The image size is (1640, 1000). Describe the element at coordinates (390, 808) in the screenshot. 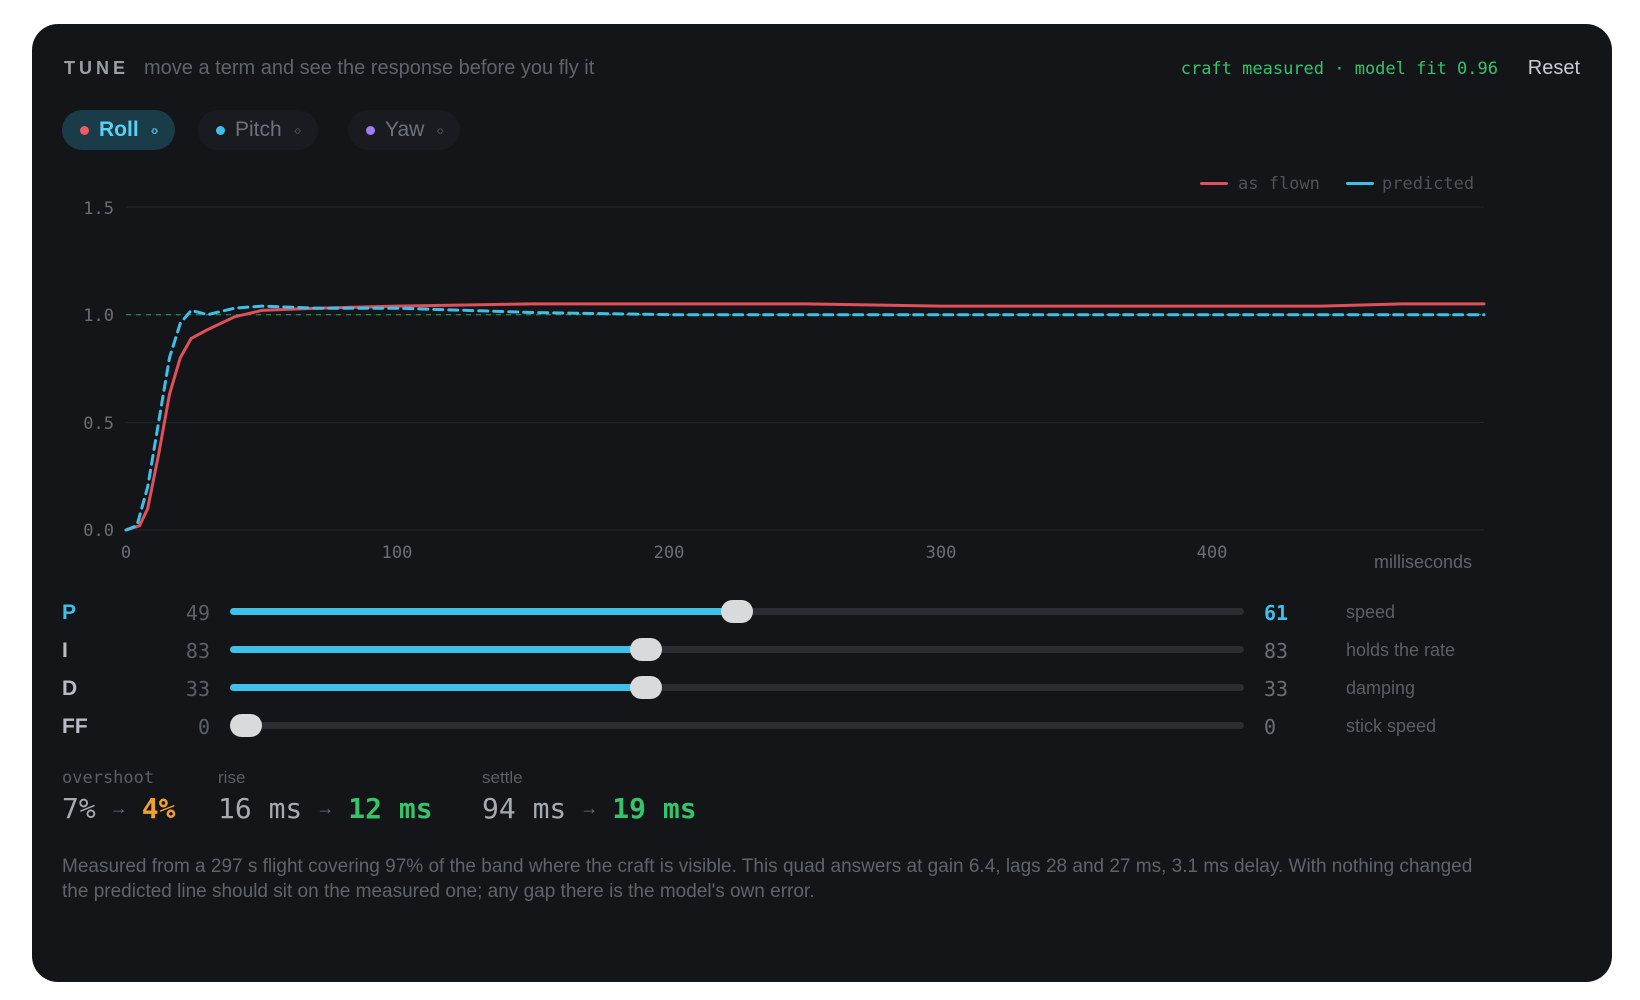

I see `metric-after: 12 ms` at that location.